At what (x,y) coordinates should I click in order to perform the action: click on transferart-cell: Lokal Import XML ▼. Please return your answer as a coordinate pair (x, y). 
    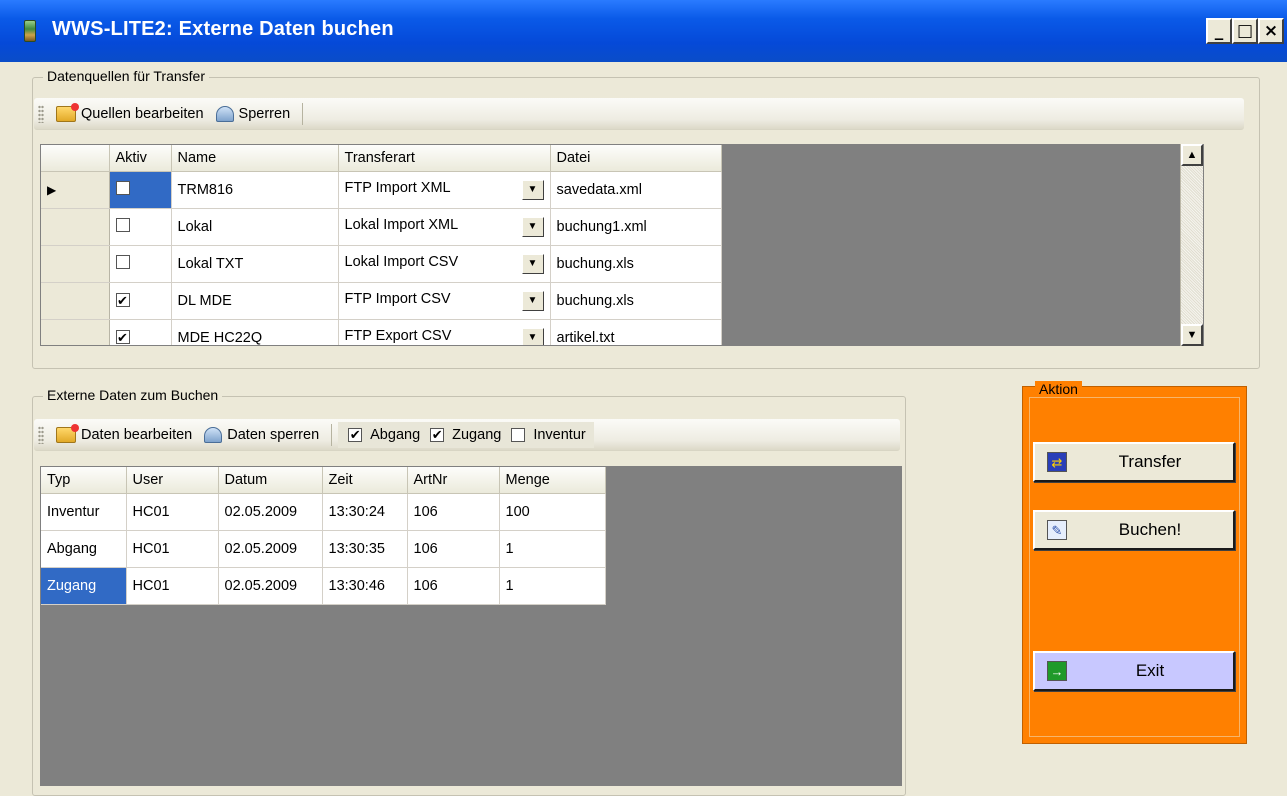
    Looking at the image, I should click on (444, 227).